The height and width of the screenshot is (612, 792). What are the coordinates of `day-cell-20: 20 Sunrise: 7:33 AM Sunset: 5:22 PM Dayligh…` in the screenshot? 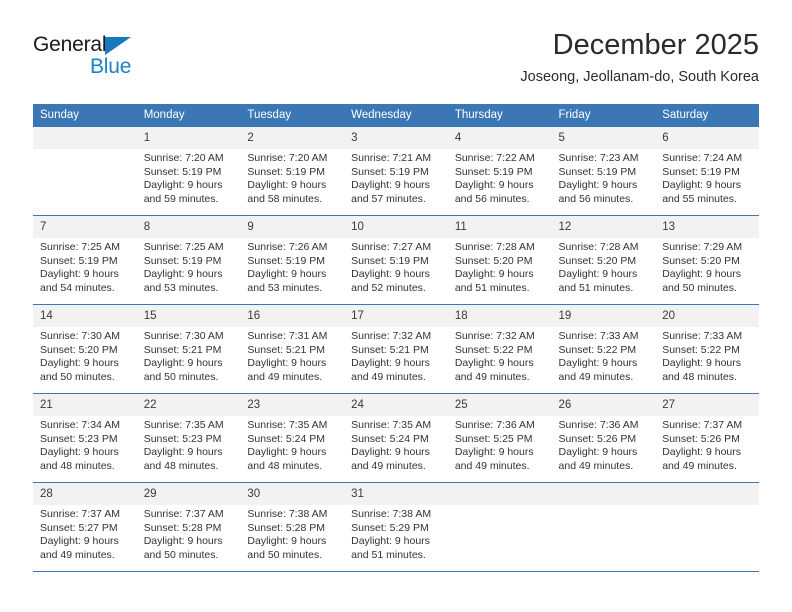 It's located at (707, 349).